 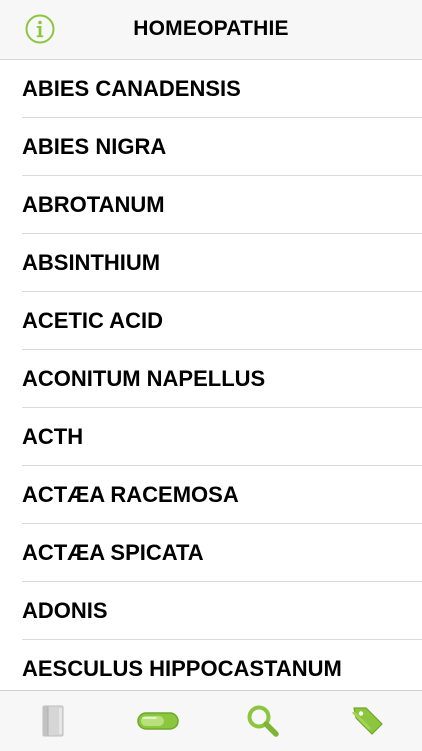 I want to click on tags-icon, so click(x=367, y=721).